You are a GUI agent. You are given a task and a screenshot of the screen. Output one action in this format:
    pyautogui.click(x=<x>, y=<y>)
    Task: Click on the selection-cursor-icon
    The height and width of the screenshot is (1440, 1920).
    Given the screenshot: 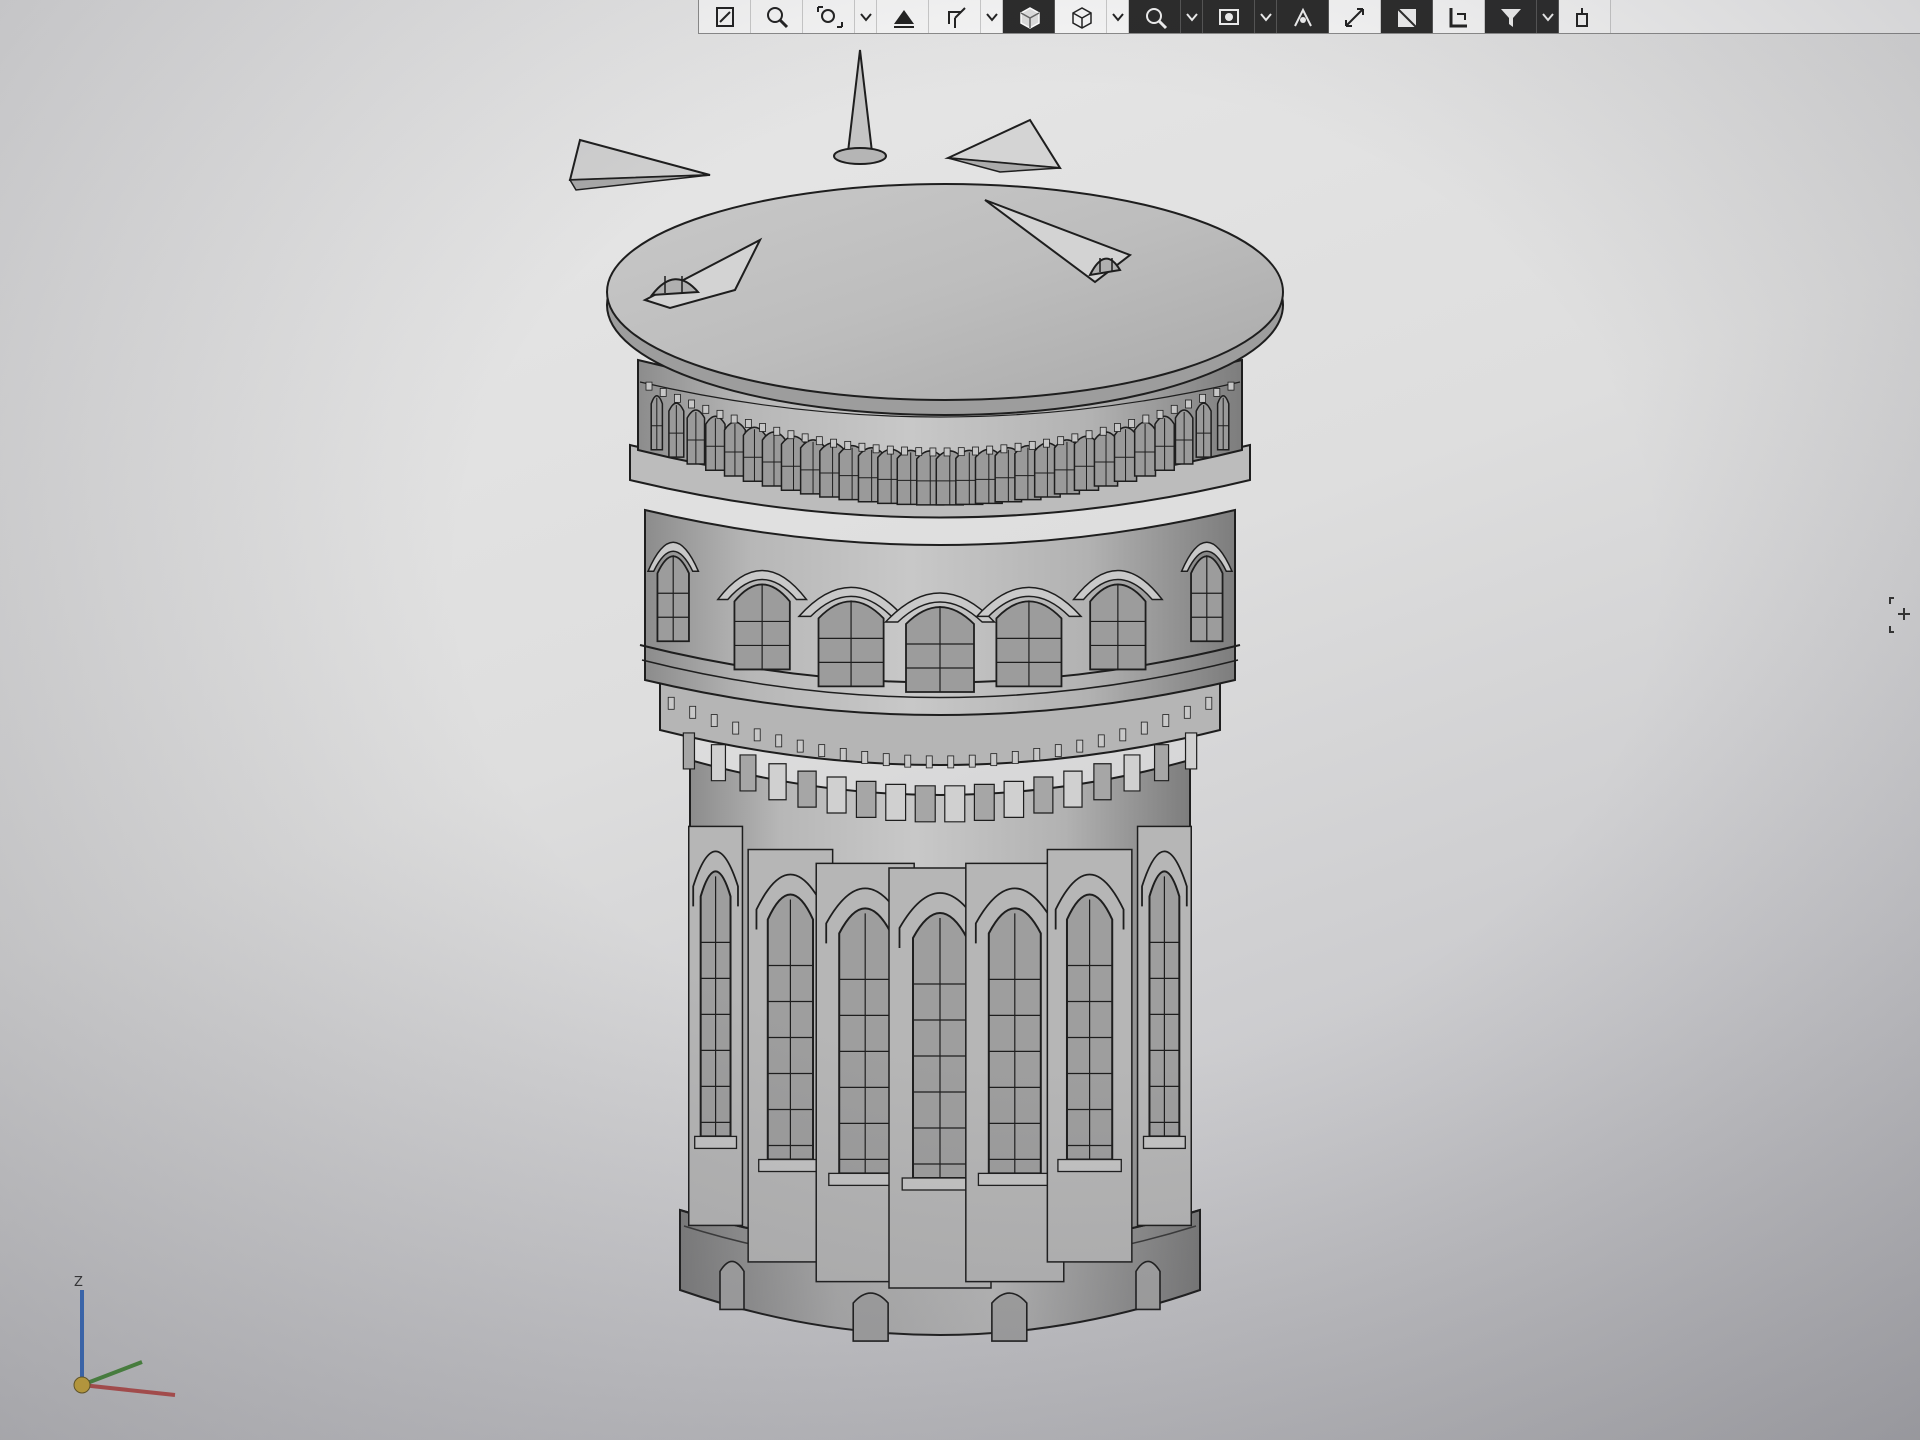 What is the action you would take?
    pyautogui.click(x=1899, y=615)
    